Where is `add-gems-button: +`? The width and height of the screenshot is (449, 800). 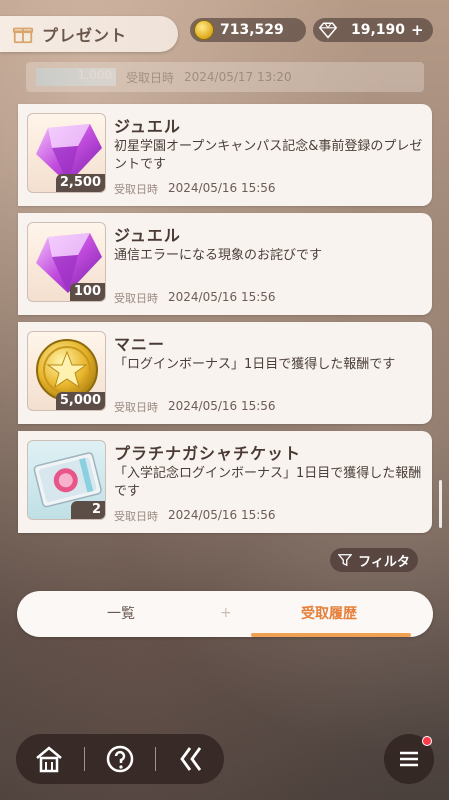 add-gems-button: + is located at coordinates (417, 30).